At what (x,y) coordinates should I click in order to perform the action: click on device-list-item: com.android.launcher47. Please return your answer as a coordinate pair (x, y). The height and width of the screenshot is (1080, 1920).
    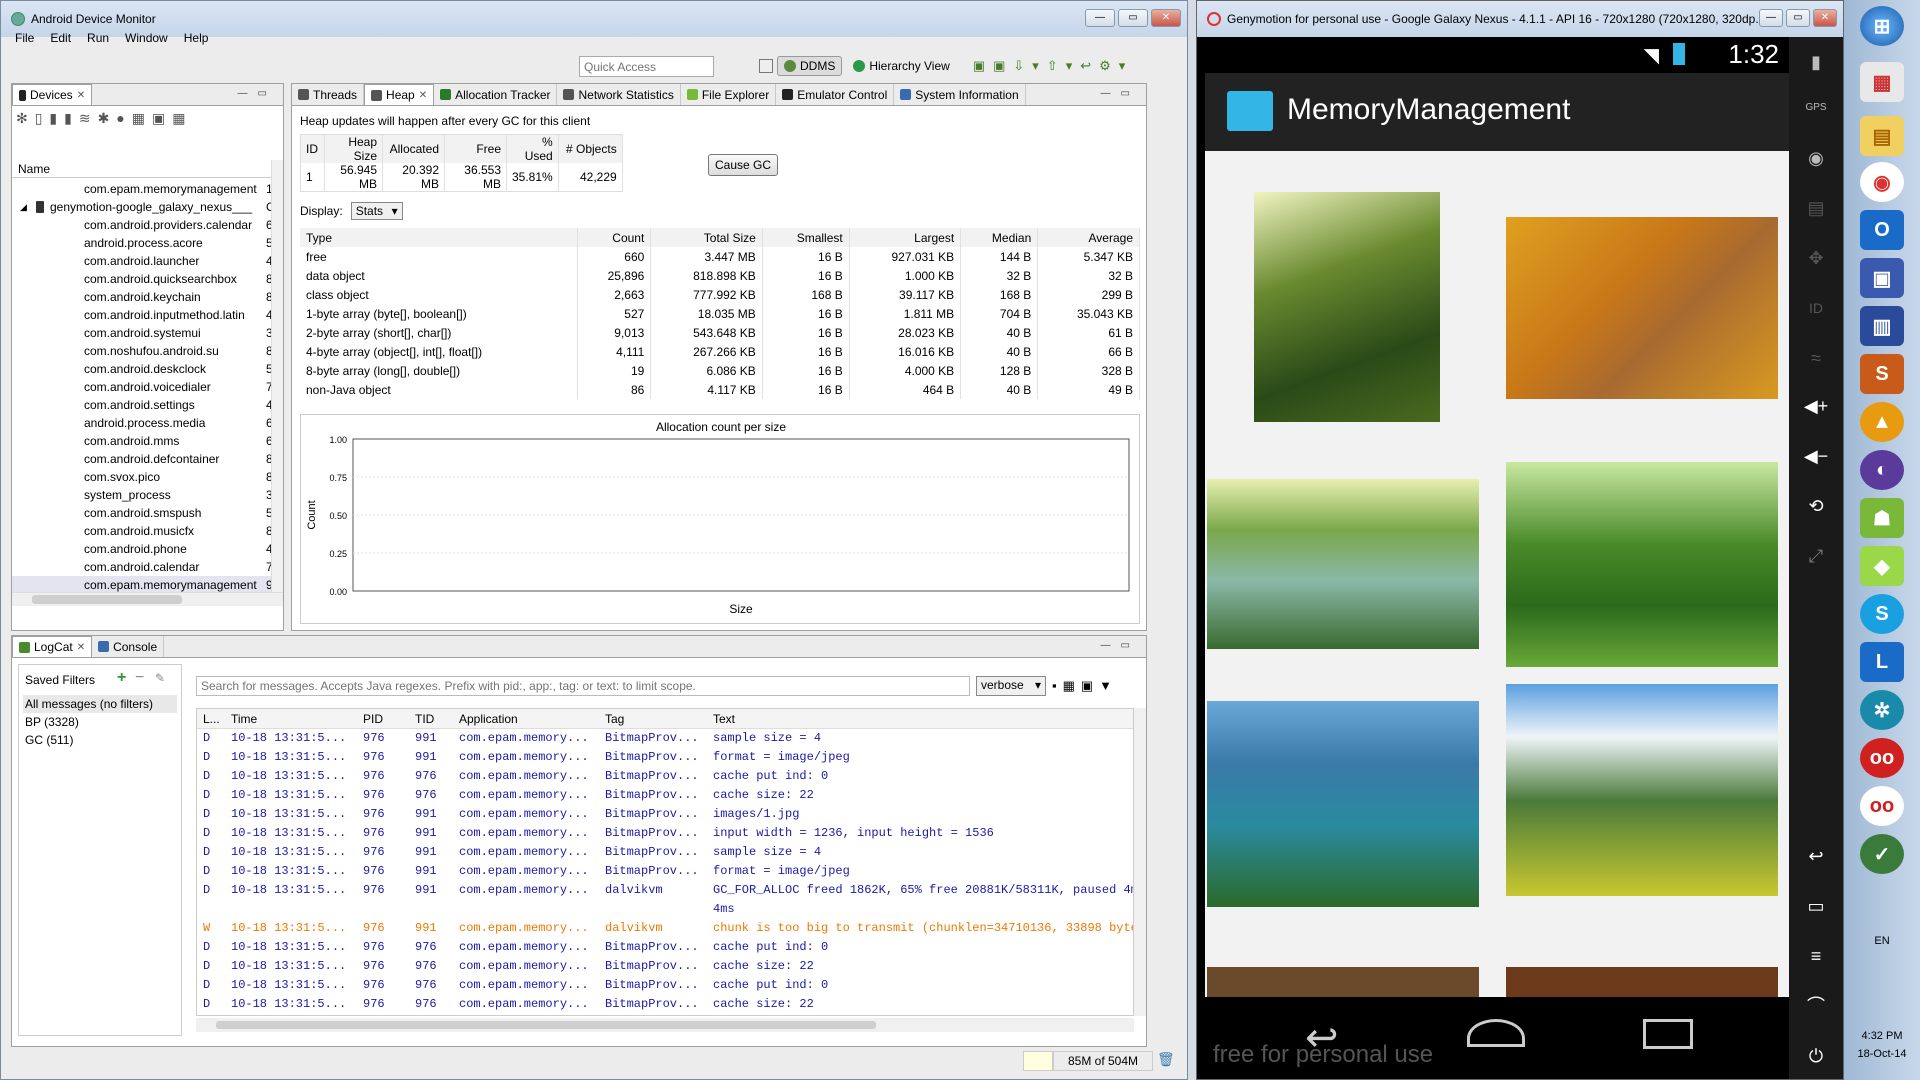
    Looking at the image, I should click on (141, 261).